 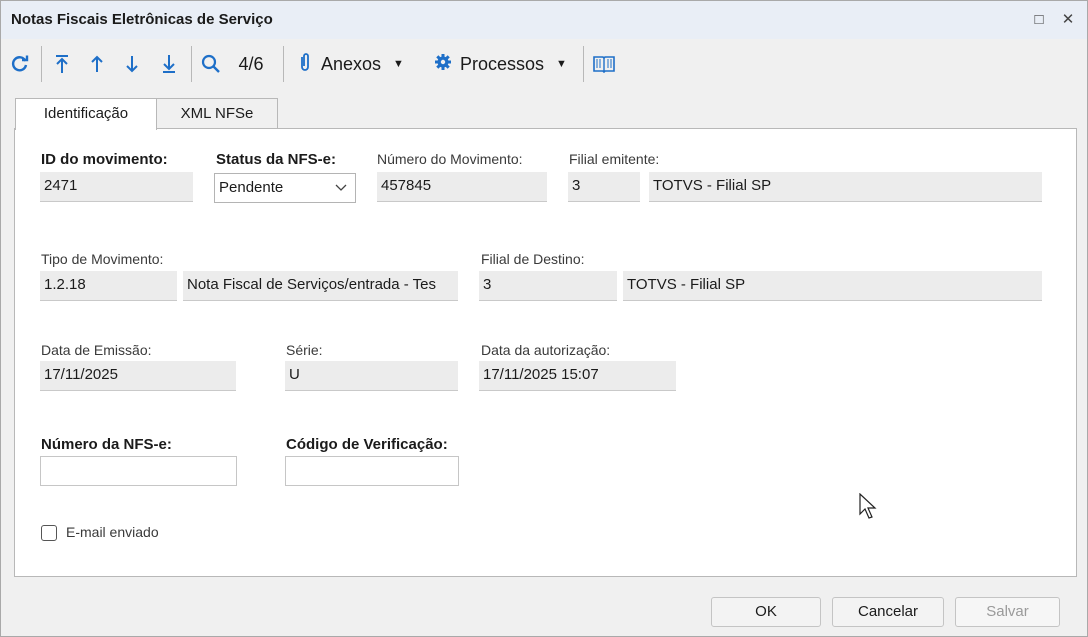 What do you see at coordinates (251, 63) in the screenshot?
I see `record-position: 4/6` at bounding box center [251, 63].